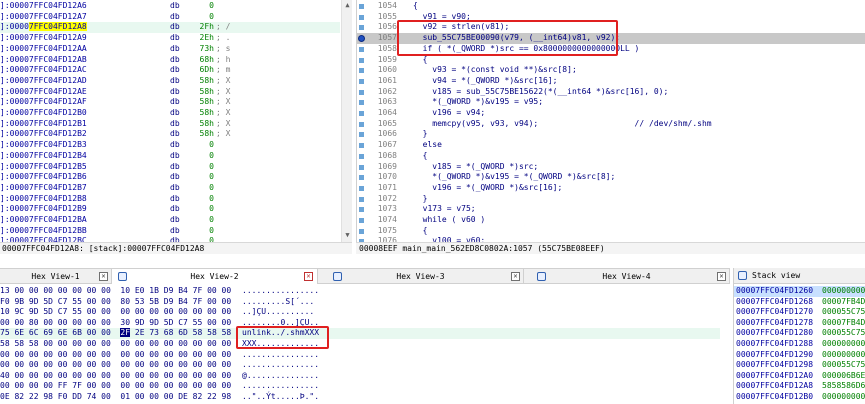 This screenshot has width=865, height=404. What do you see at coordinates (799, 323) in the screenshot?
I see `stack-view-row: 00007FFC04FD1278 00007FB4D` at bounding box center [799, 323].